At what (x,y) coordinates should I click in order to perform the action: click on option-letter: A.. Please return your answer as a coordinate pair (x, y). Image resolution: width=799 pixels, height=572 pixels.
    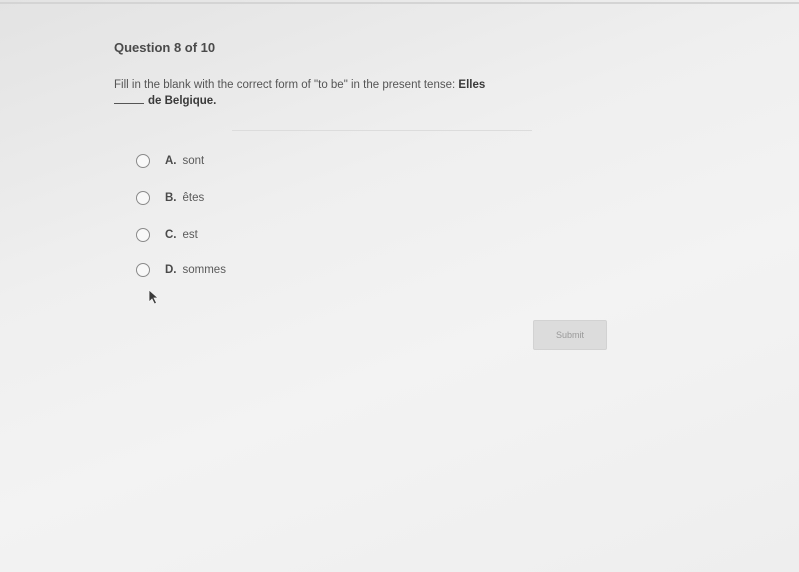
    Looking at the image, I should click on (171, 161).